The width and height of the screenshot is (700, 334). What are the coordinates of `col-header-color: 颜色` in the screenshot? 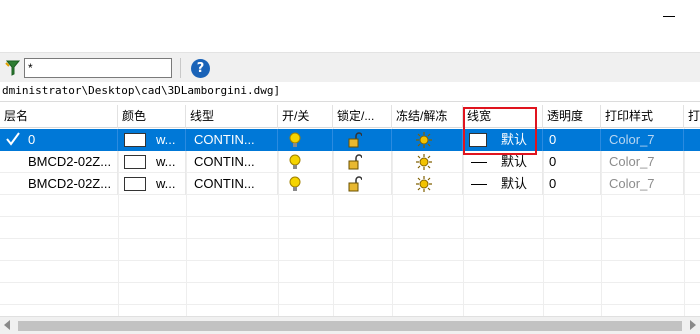 It's located at (152, 116).